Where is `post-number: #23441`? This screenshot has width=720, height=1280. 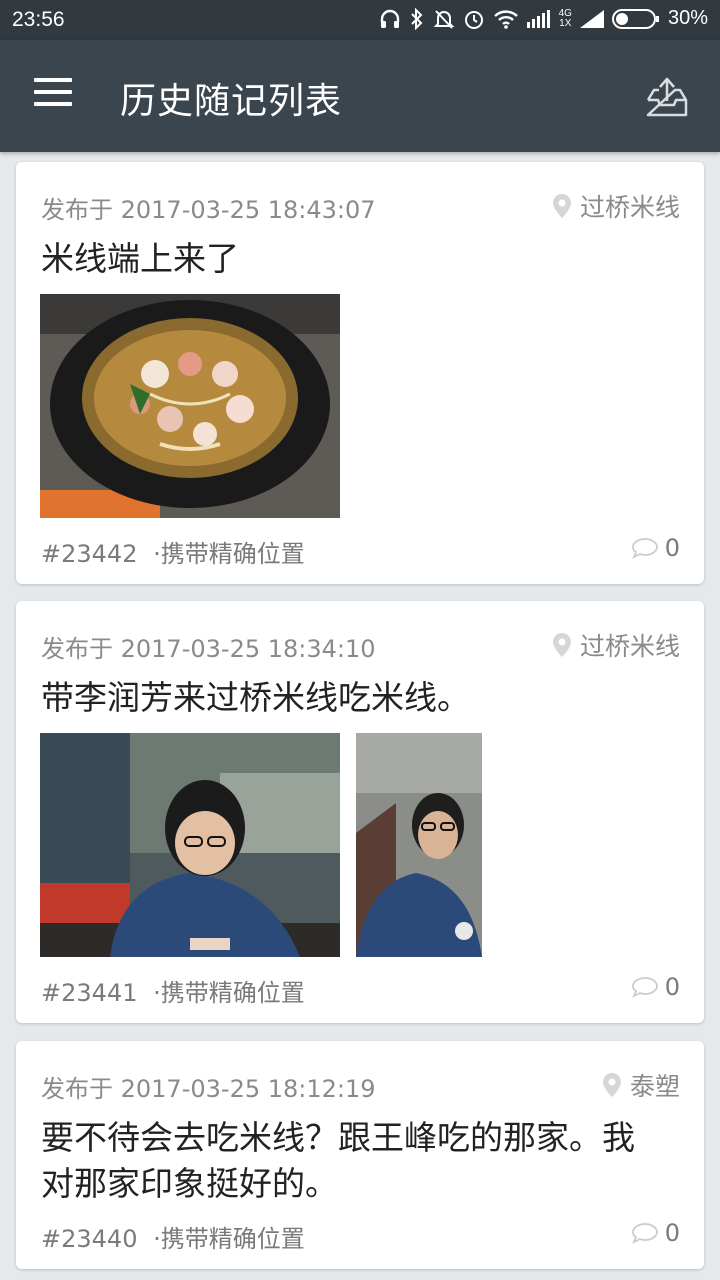 post-number: #23441 is located at coordinates (89, 993).